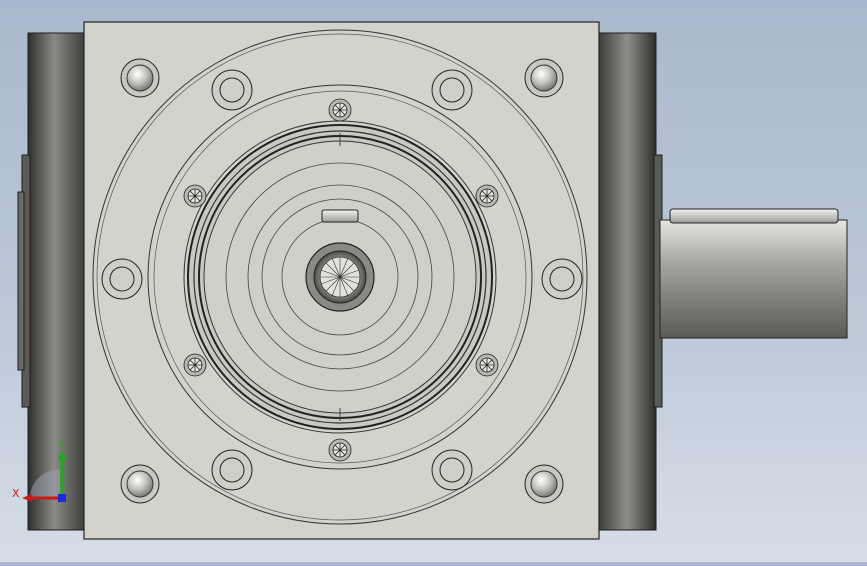 The image size is (867, 566). I want to click on x-axis-label: X, so click(16, 493).